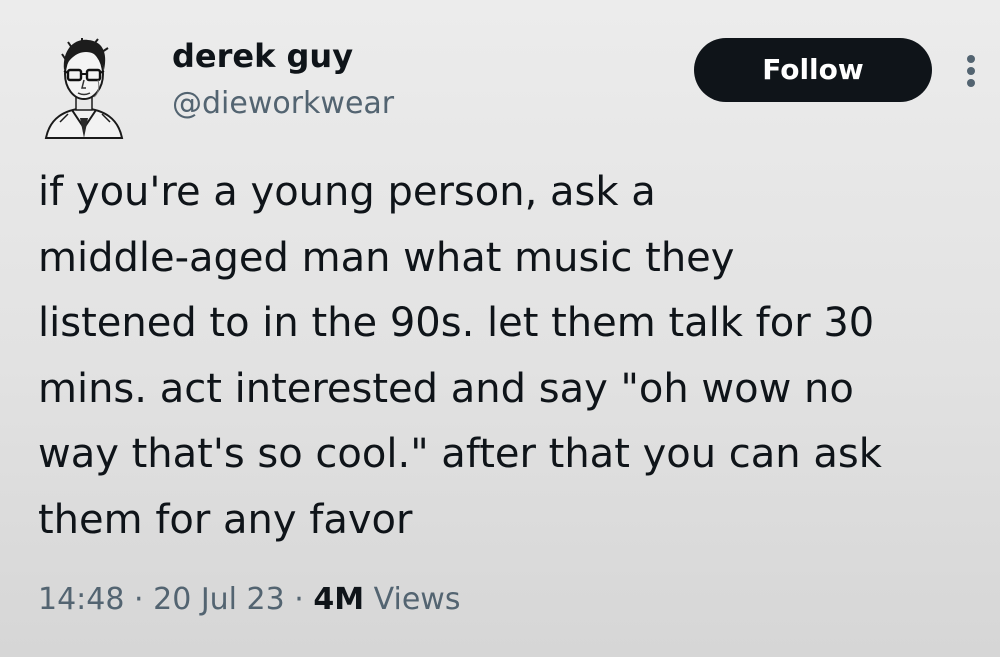 Image resolution: width=1000 pixels, height=657 pixels. I want to click on tweet-text-line: middle-aged man what music they, so click(386, 257).